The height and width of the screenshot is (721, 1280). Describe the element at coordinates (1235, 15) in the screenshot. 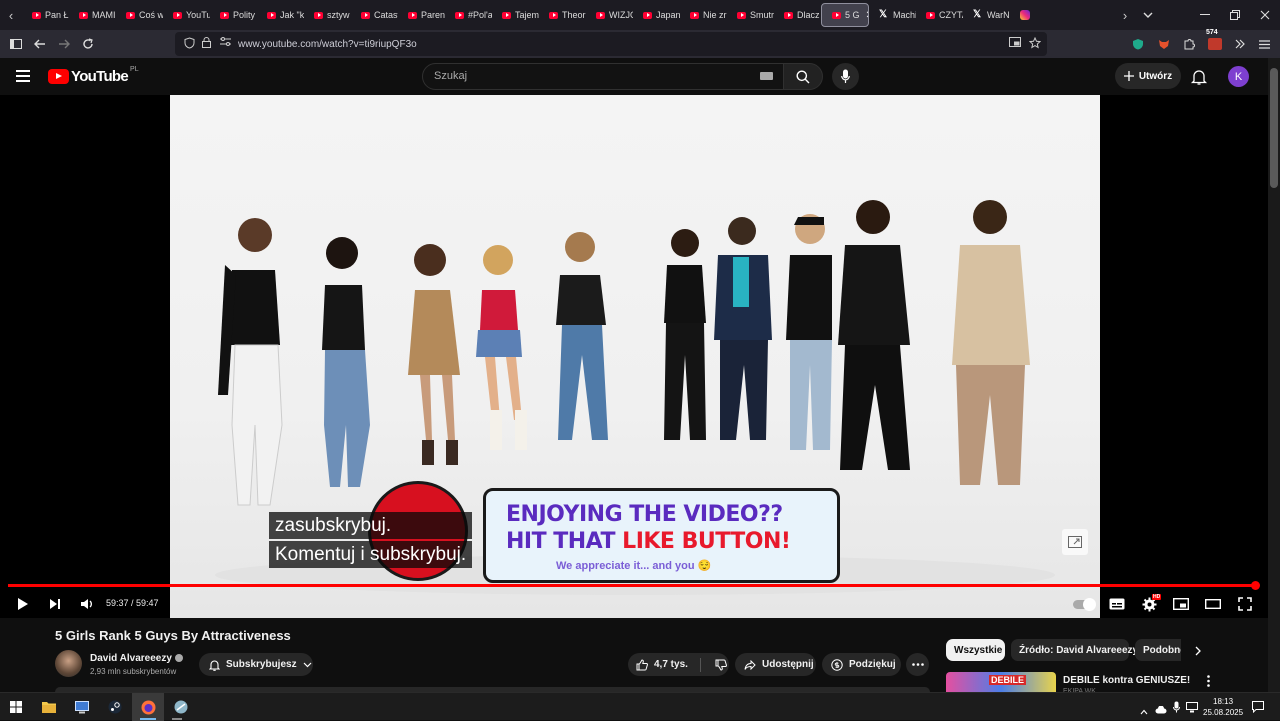

I see `restore-icon` at that location.